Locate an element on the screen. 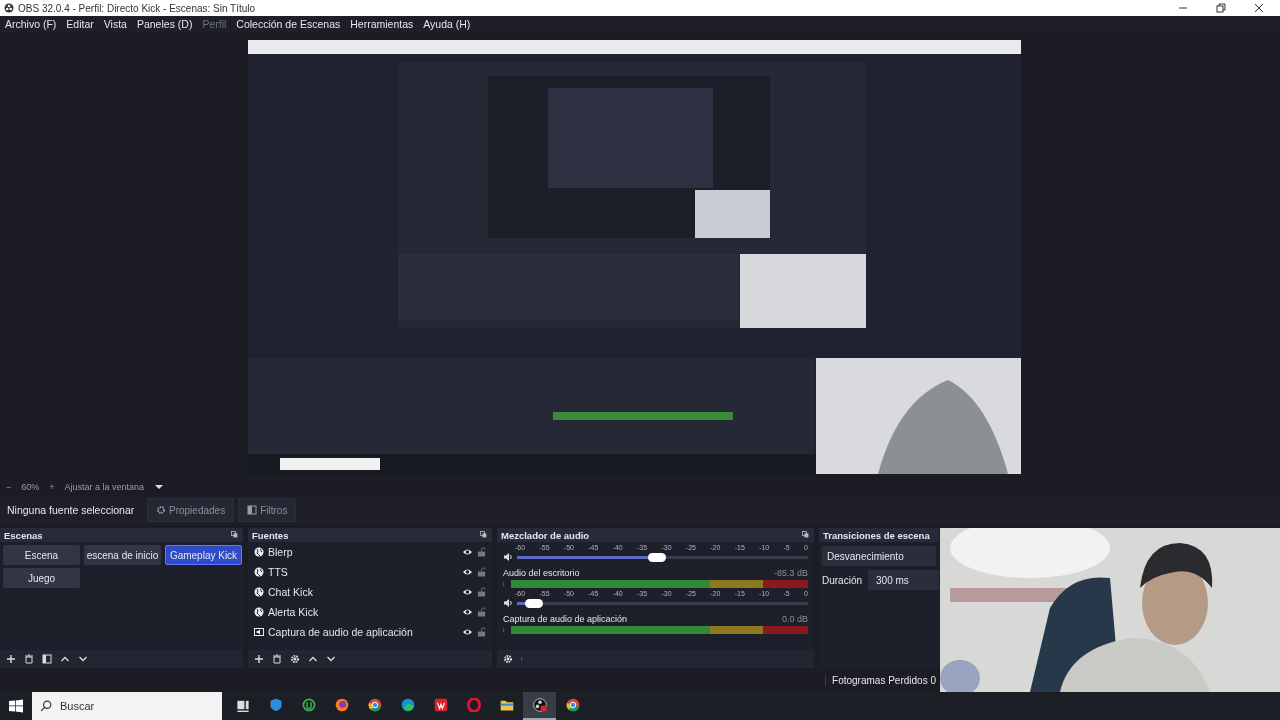 The width and height of the screenshot is (1280, 720). menu-item: Colección de Escenas is located at coordinates (288, 24).